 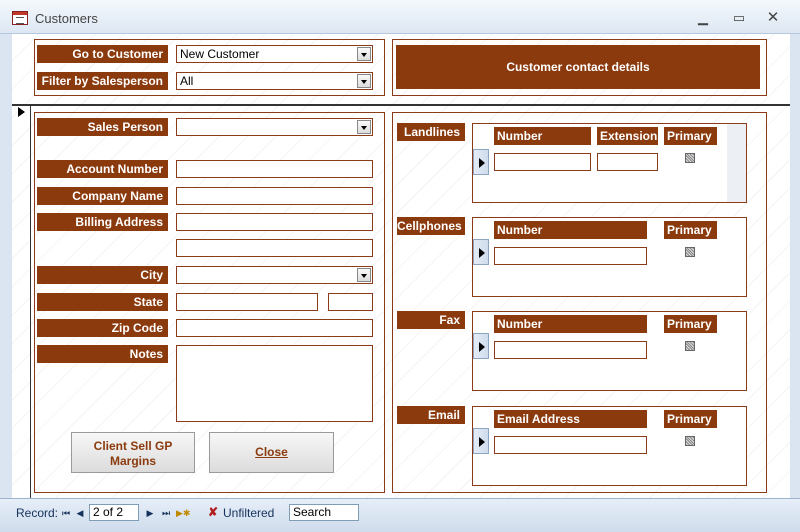 What do you see at coordinates (627, 162) in the screenshot?
I see `landlines-extension-field` at bounding box center [627, 162].